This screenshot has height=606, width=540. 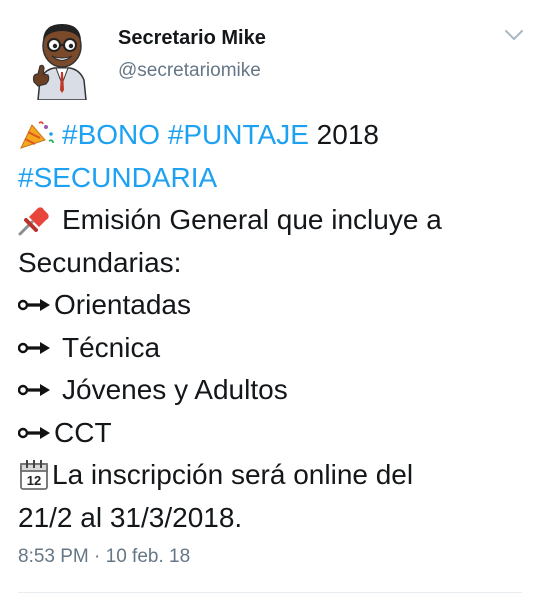 I want to click on tweet-text-segment: Jóvenes y Adultos, so click(x=175, y=389).